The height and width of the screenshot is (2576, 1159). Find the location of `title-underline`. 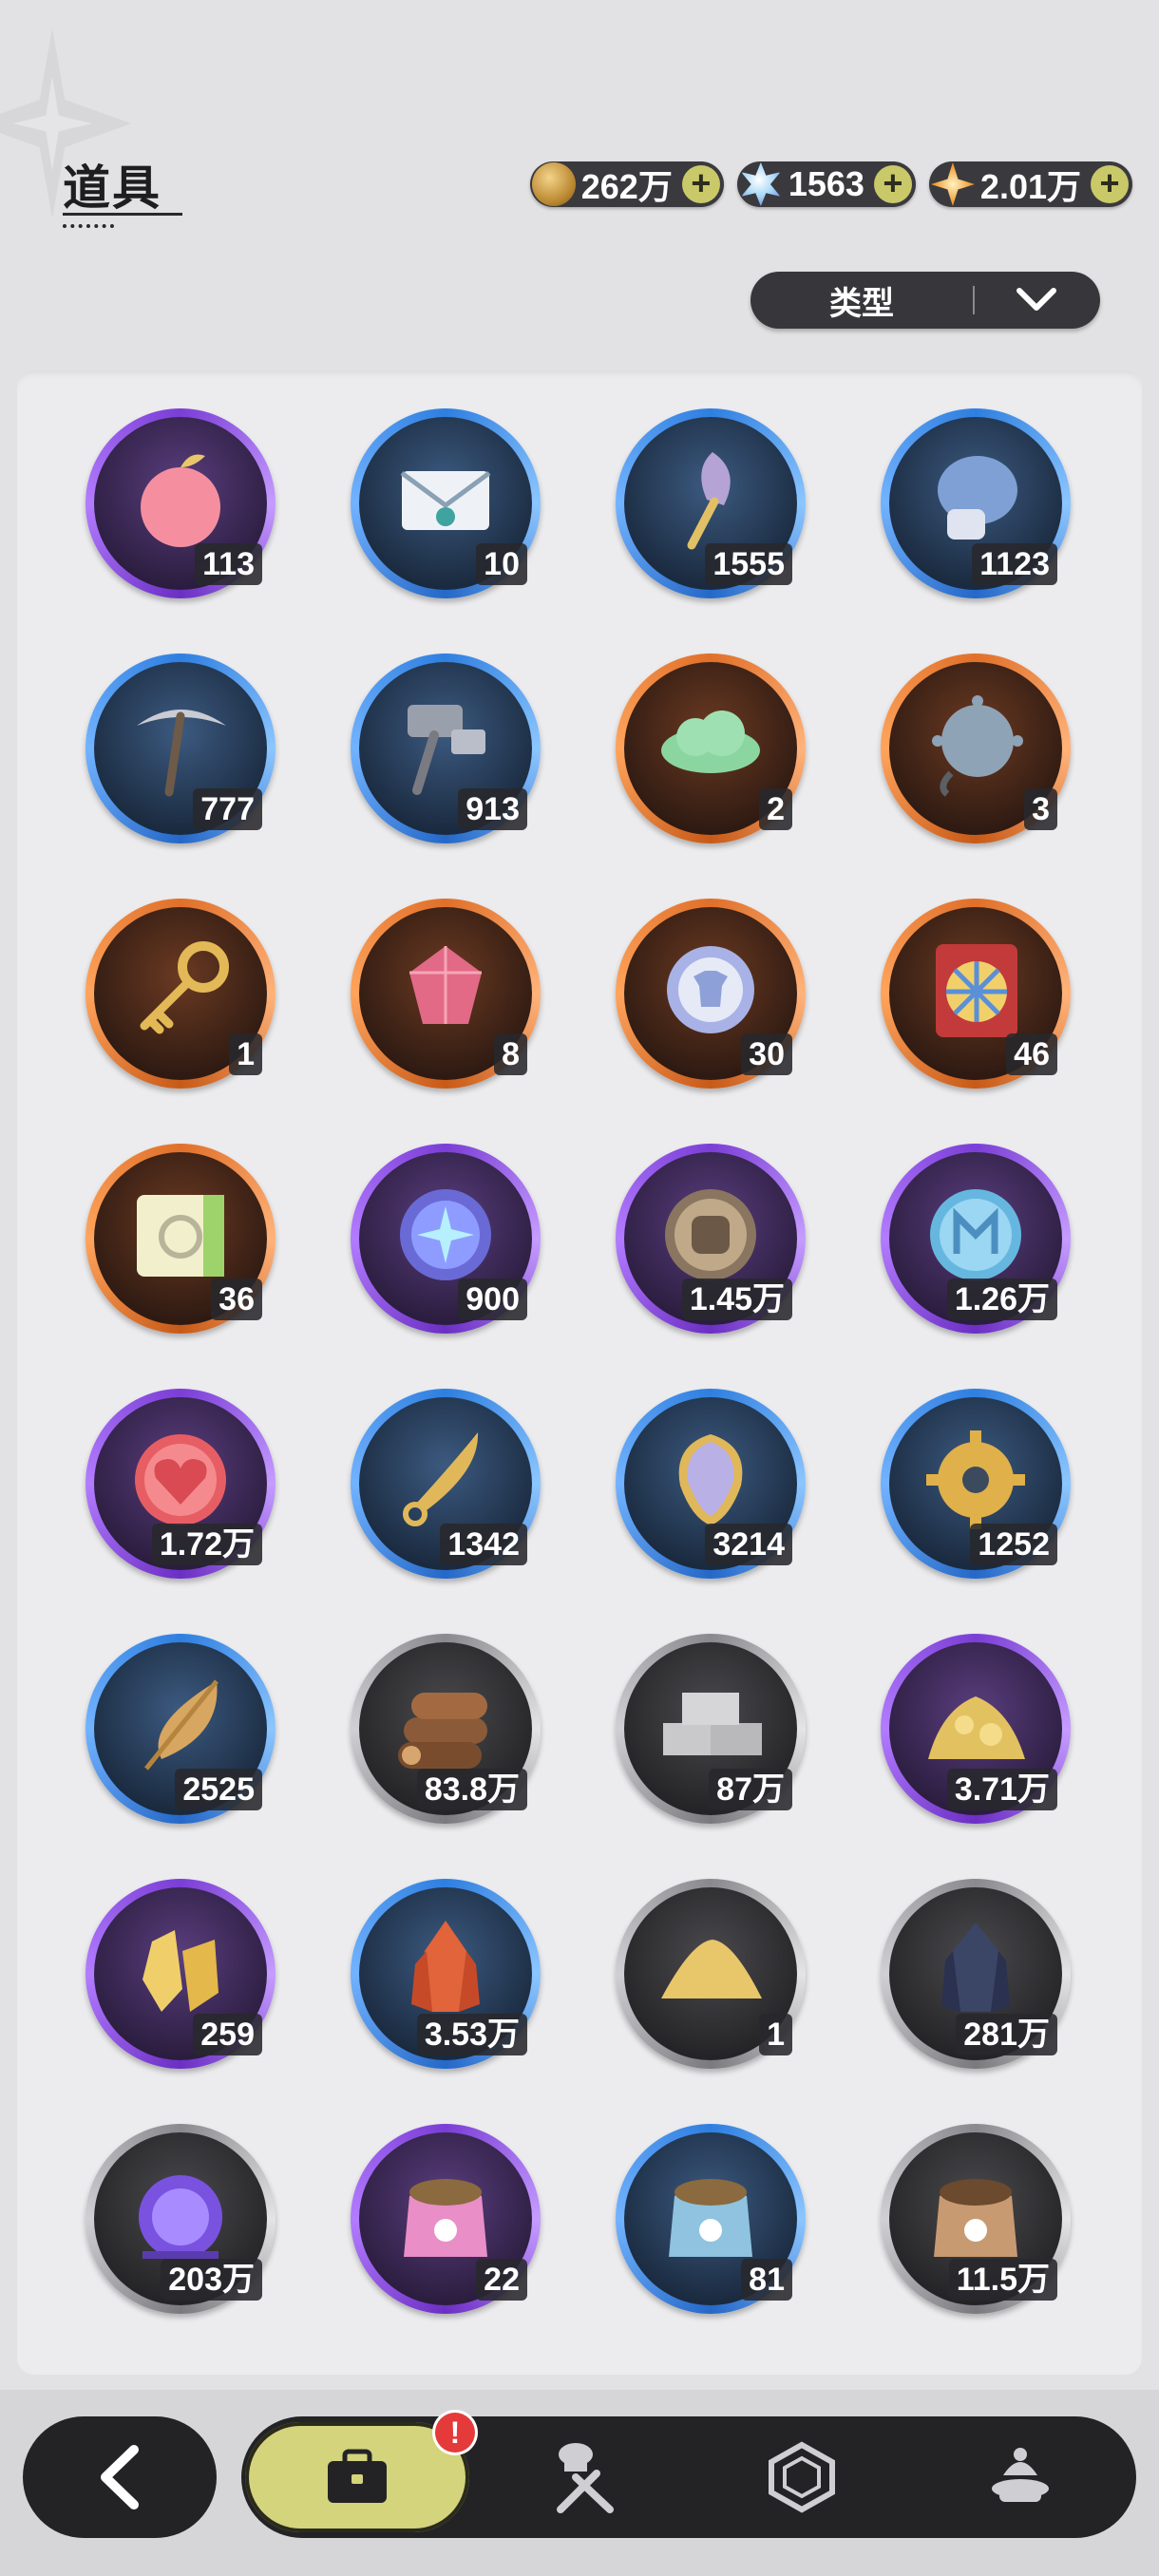

title-underline is located at coordinates (122, 214).